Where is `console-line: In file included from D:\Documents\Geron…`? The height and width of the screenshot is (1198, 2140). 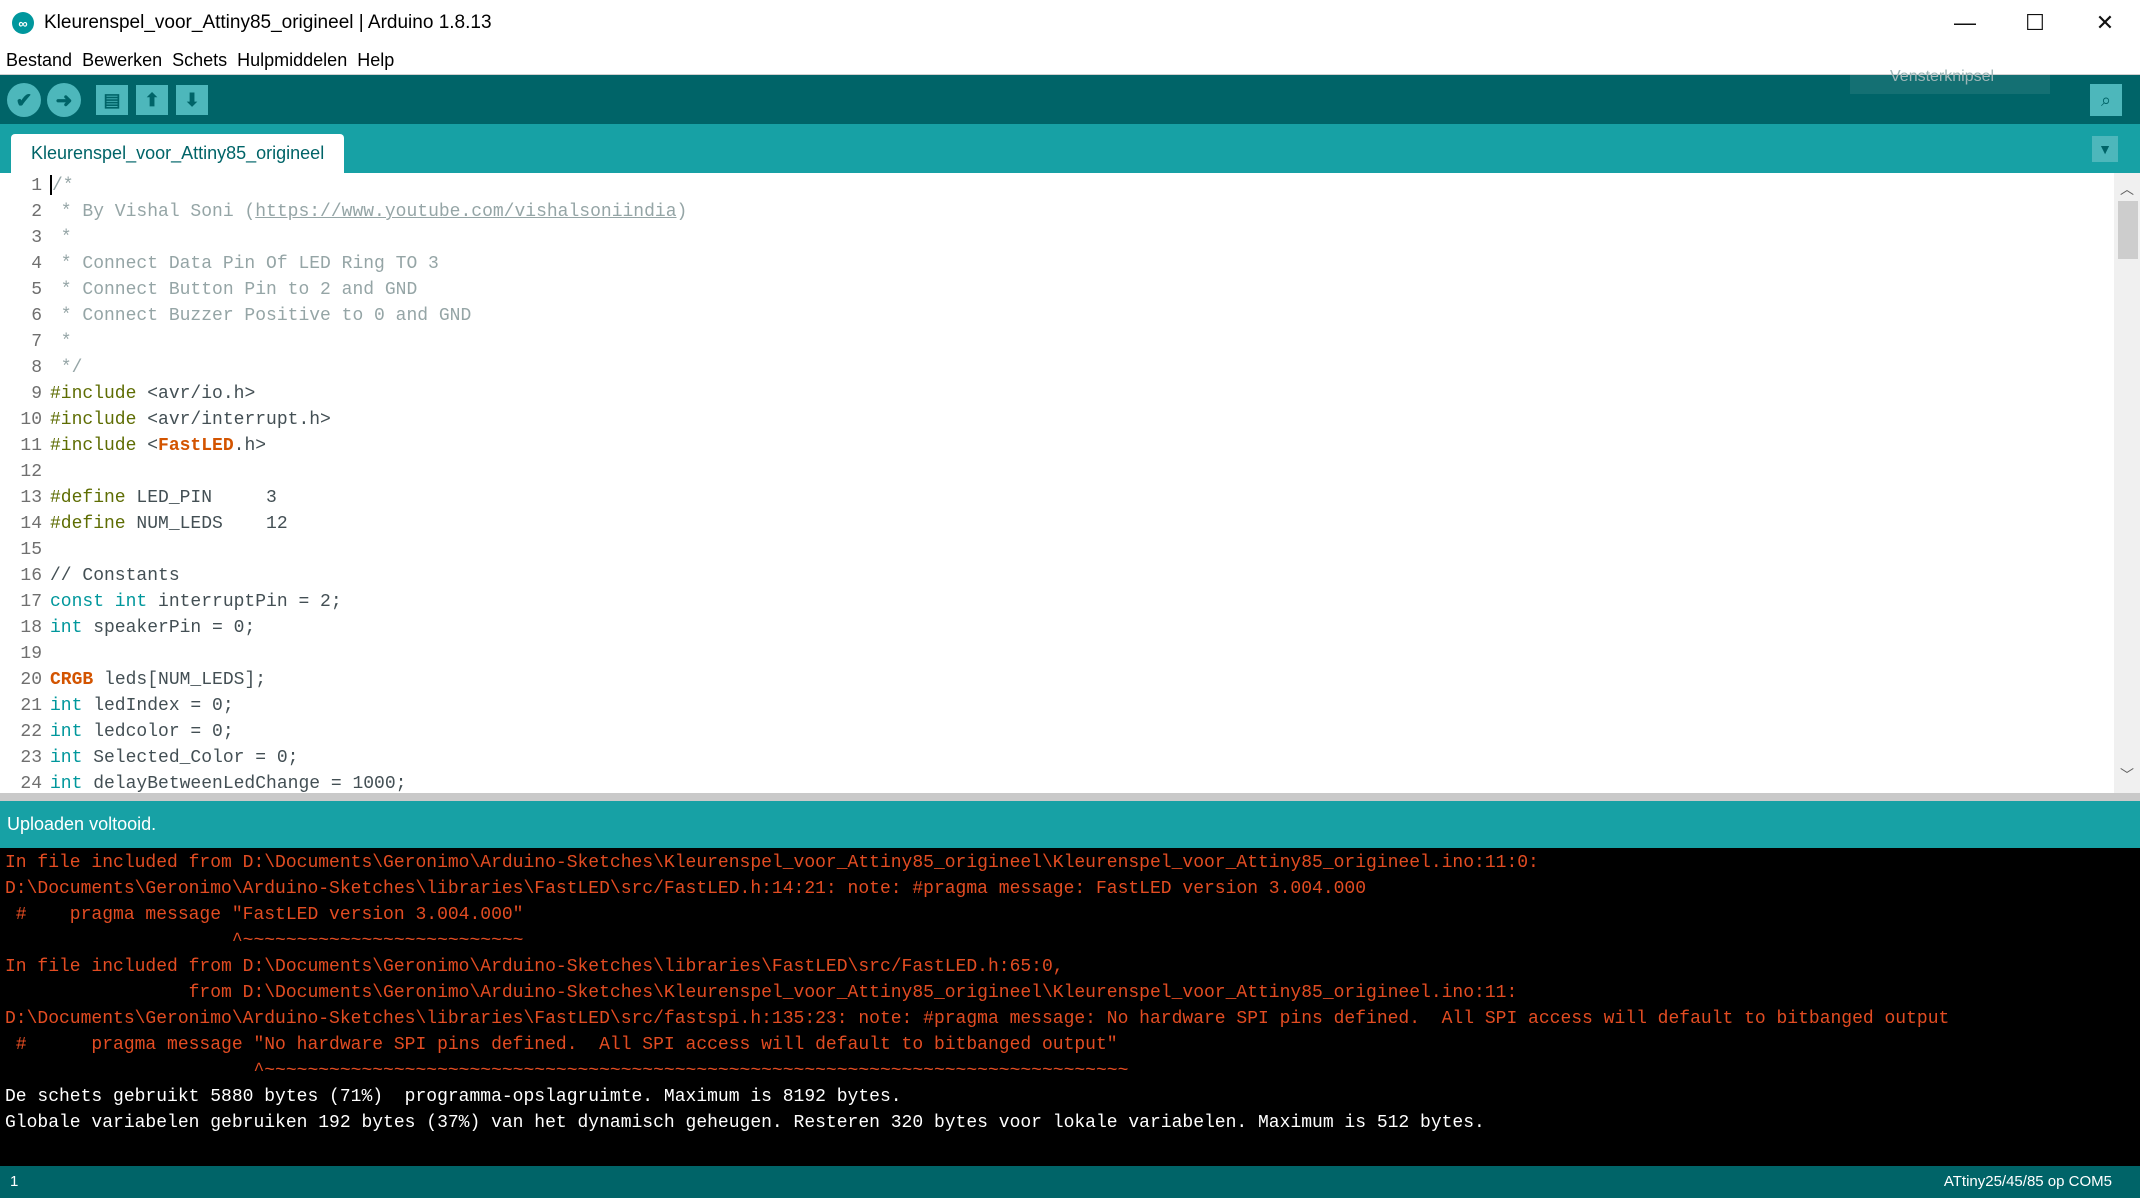 console-line: In file included from D:\Documents\Geron… is located at coordinates (534, 967).